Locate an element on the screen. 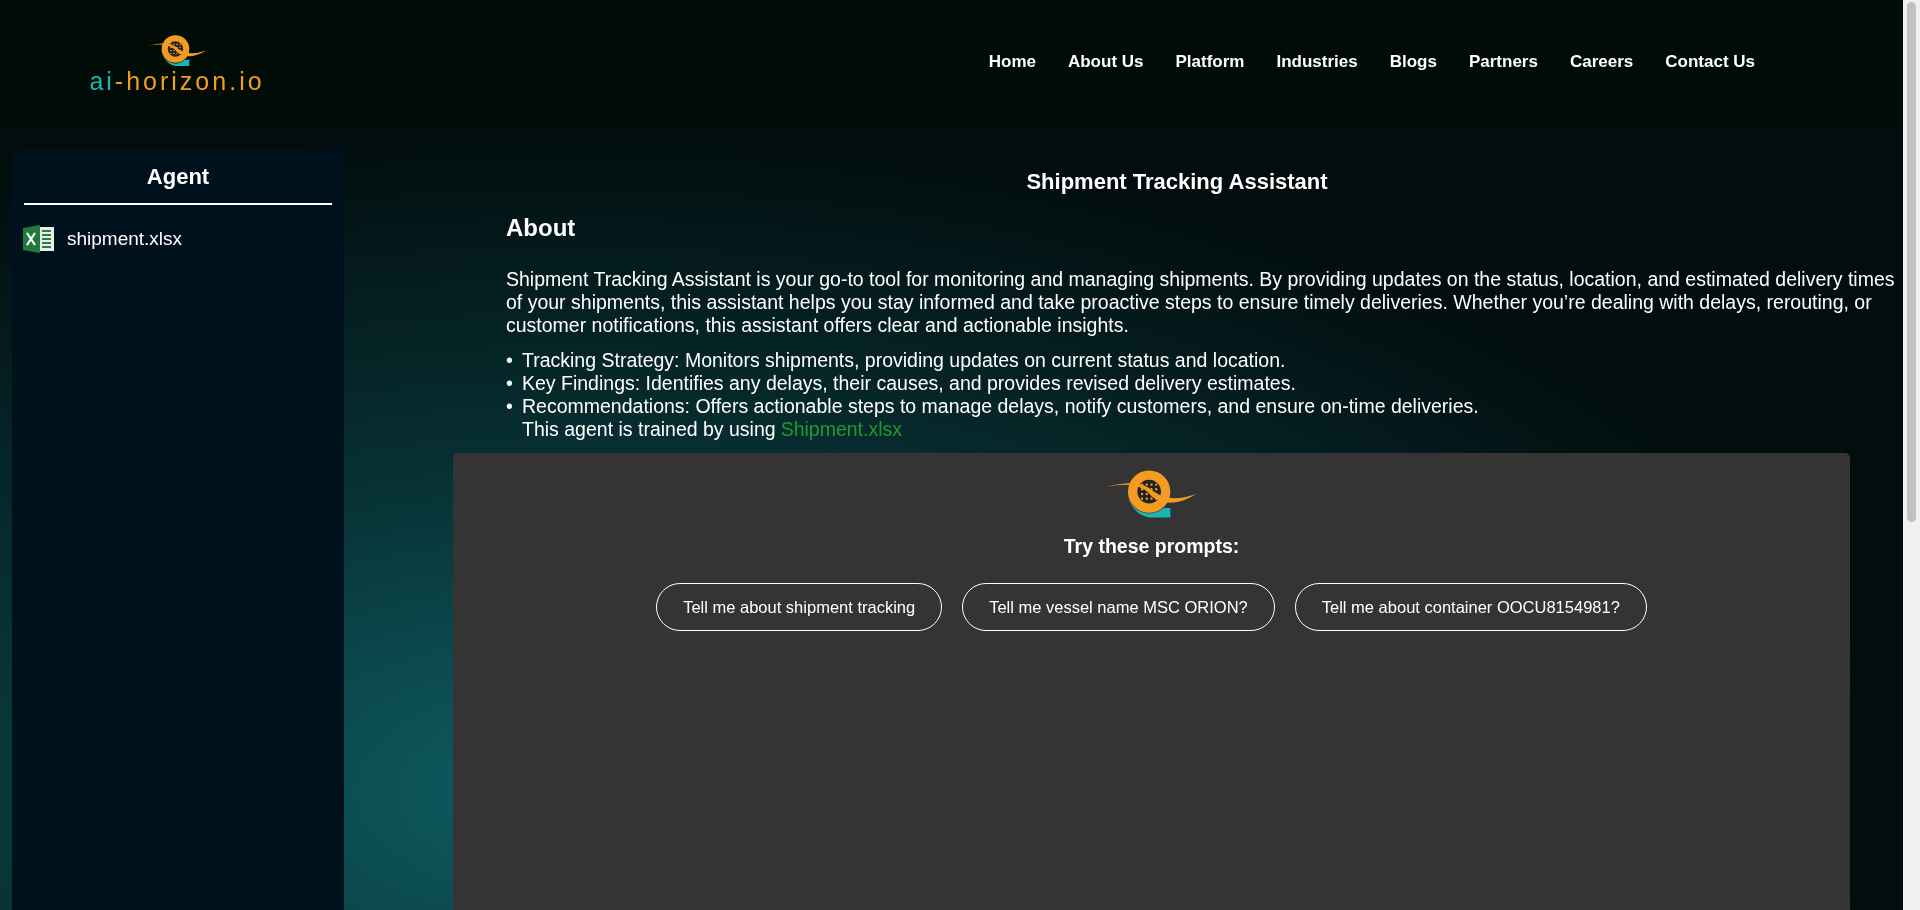 The width and height of the screenshot is (1920, 910). spreadsheet-icon is located at coordinates (39, 239).